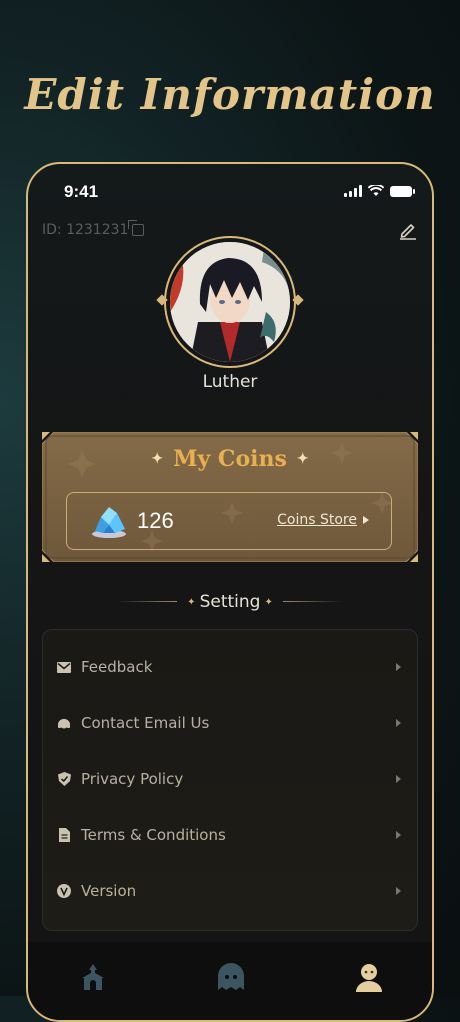 Image resolution: width=460 pixels, height=1022 pixels. I want to click on coin-balance-box: 126 Coins Store, so click(229, 521).